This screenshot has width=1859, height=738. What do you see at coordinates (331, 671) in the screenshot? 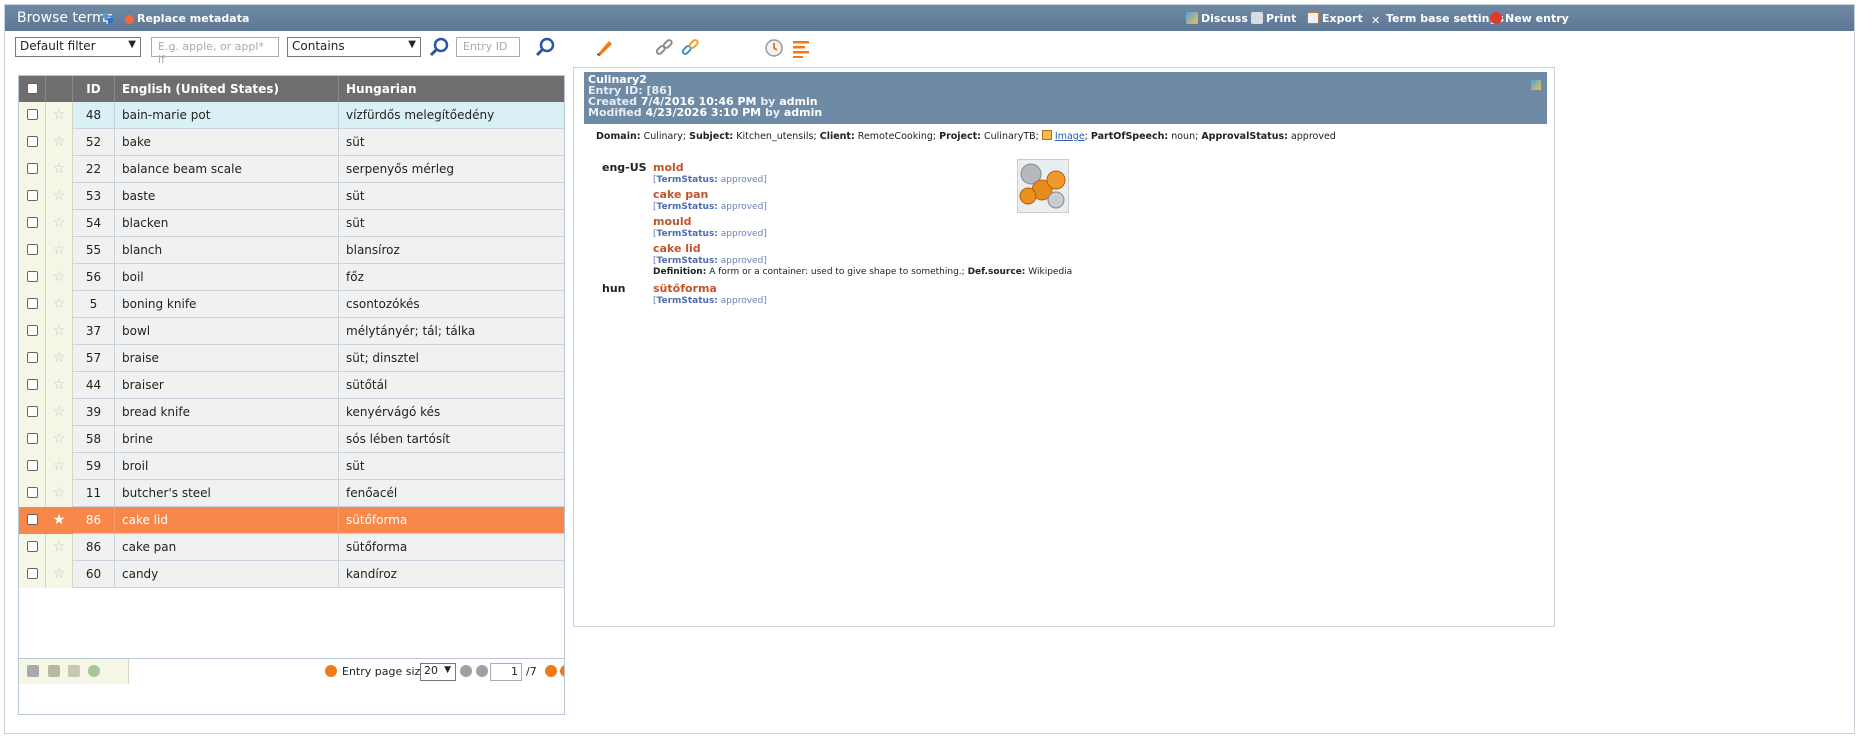
I see `refresh-page-icon` at bounding box center [331, 671].